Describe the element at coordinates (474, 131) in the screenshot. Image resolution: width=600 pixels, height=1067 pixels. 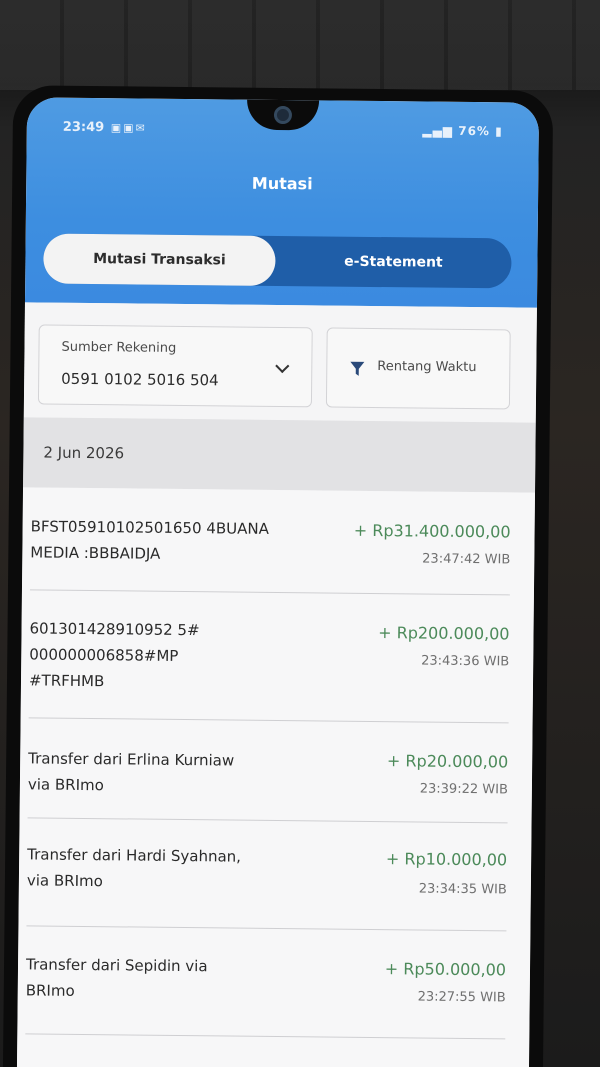
I see `battery-level: 76%` at that location.